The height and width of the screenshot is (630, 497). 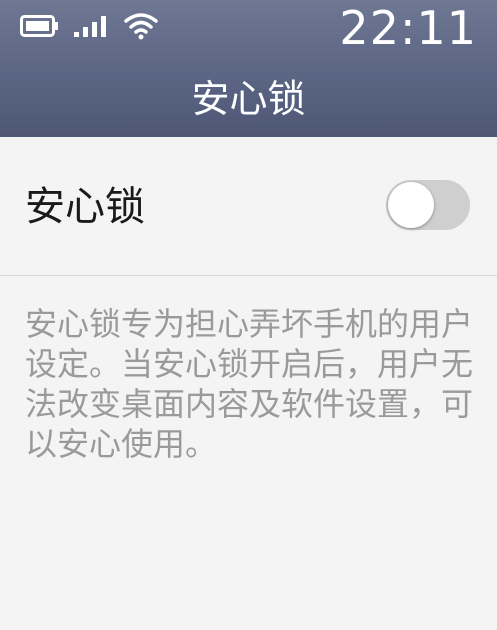 I want to click on wifi-icon, so click(x=141, y=25).